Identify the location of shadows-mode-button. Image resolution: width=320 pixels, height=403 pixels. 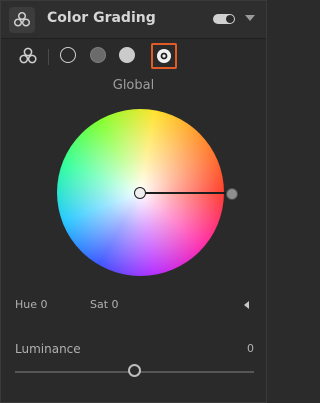
(68, 55).